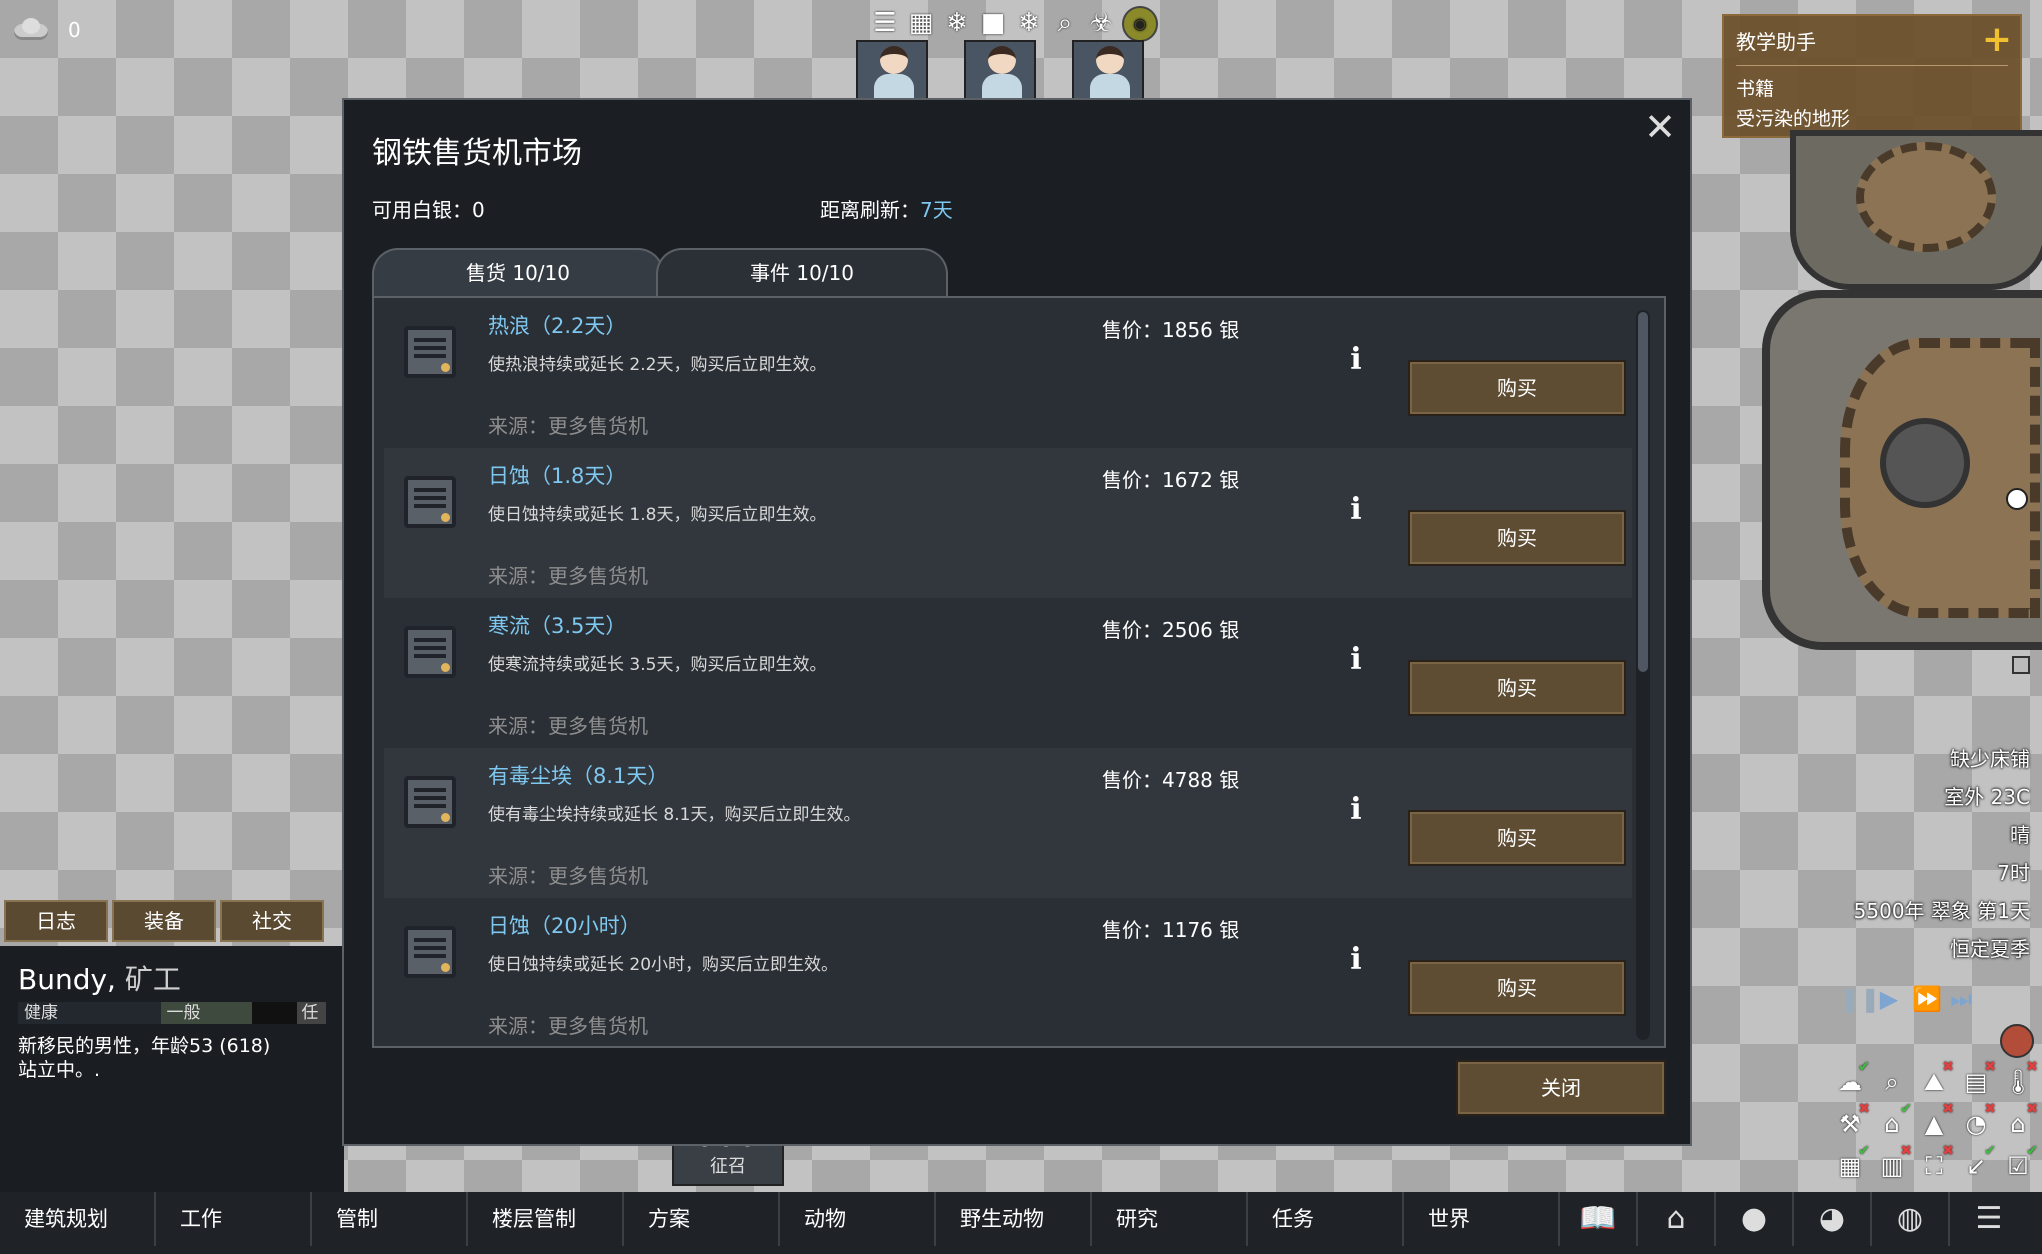  I want to click on tab-world: 世界, so click(1482, 1219).